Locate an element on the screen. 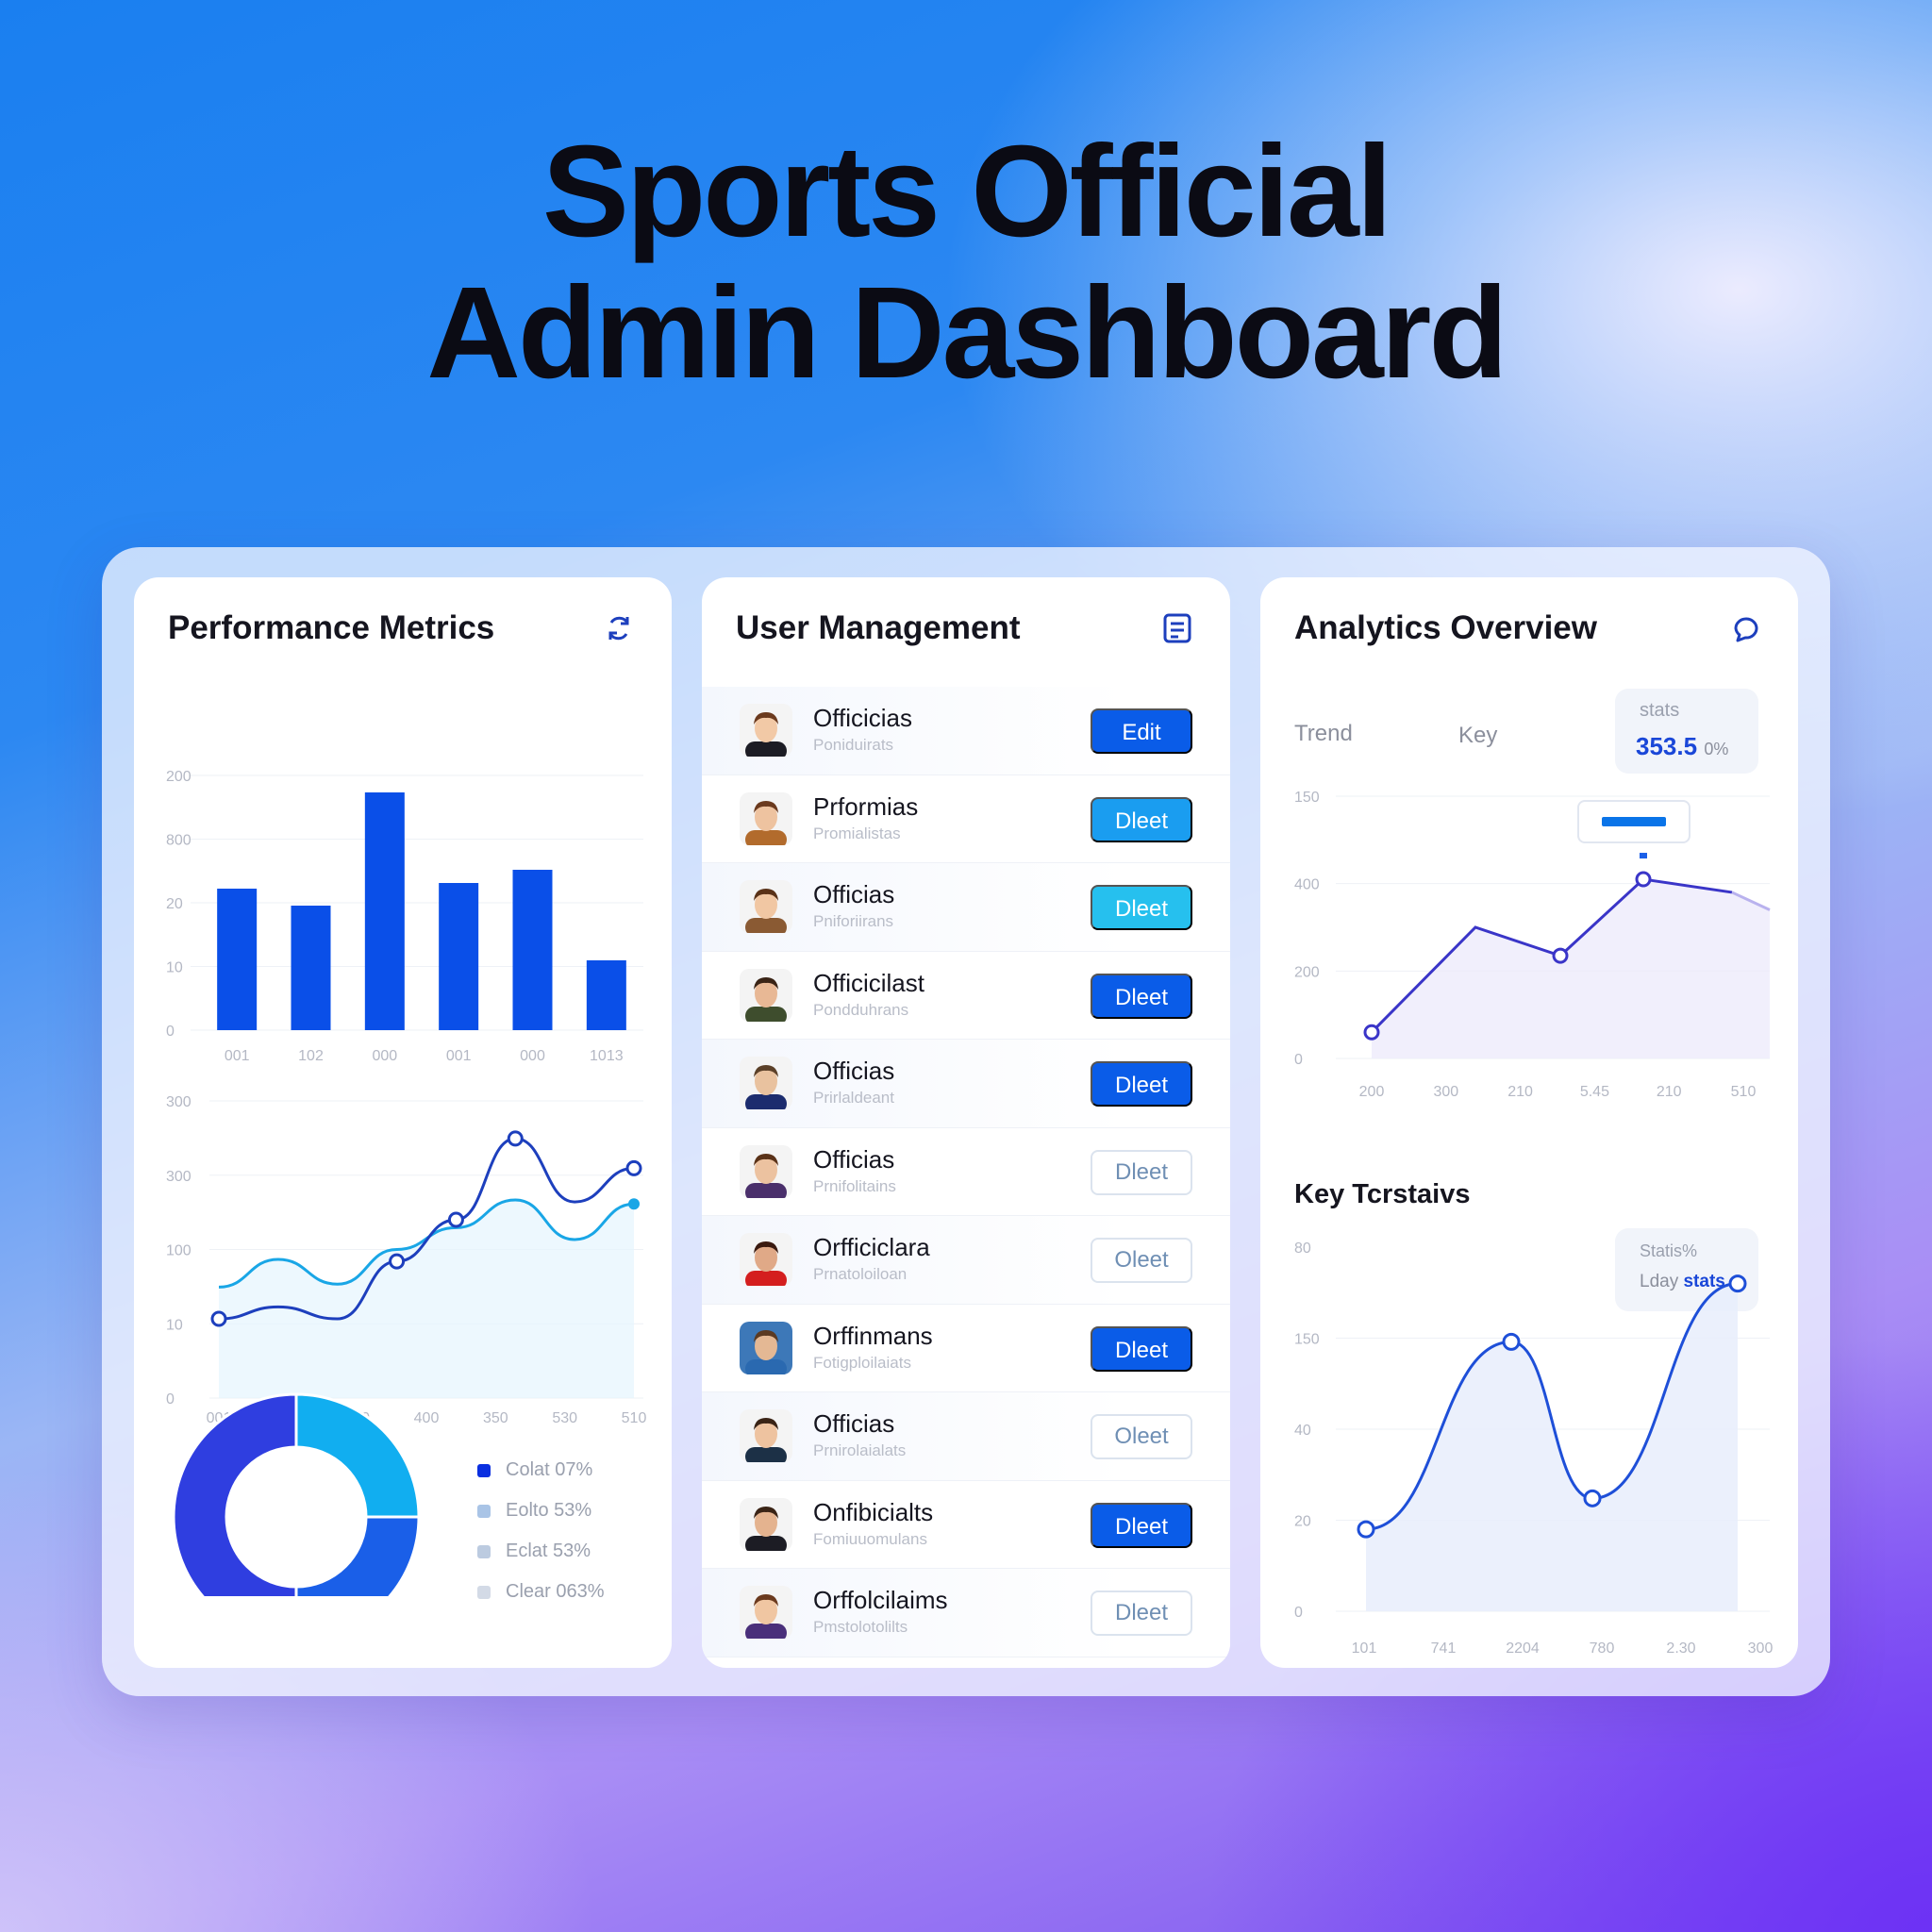 Image resolution: width=1932 pixels, height=1932 pixels. legend-label: Eclat 53% is located at coordinates (549, 1551).